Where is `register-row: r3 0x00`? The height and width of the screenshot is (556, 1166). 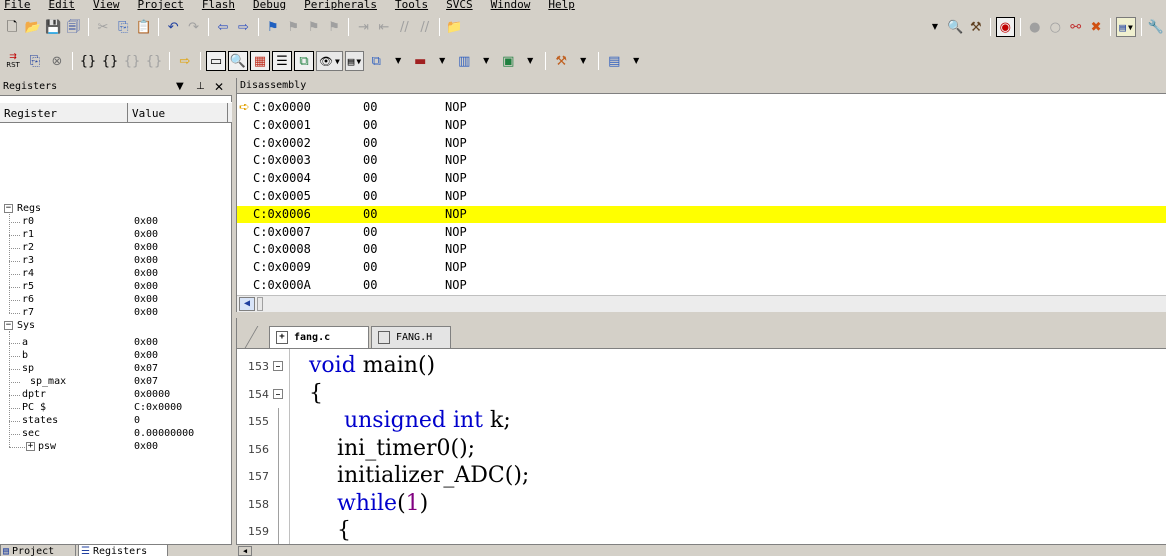 register-row: r3 0x00 is located at coordinates (116, 260).